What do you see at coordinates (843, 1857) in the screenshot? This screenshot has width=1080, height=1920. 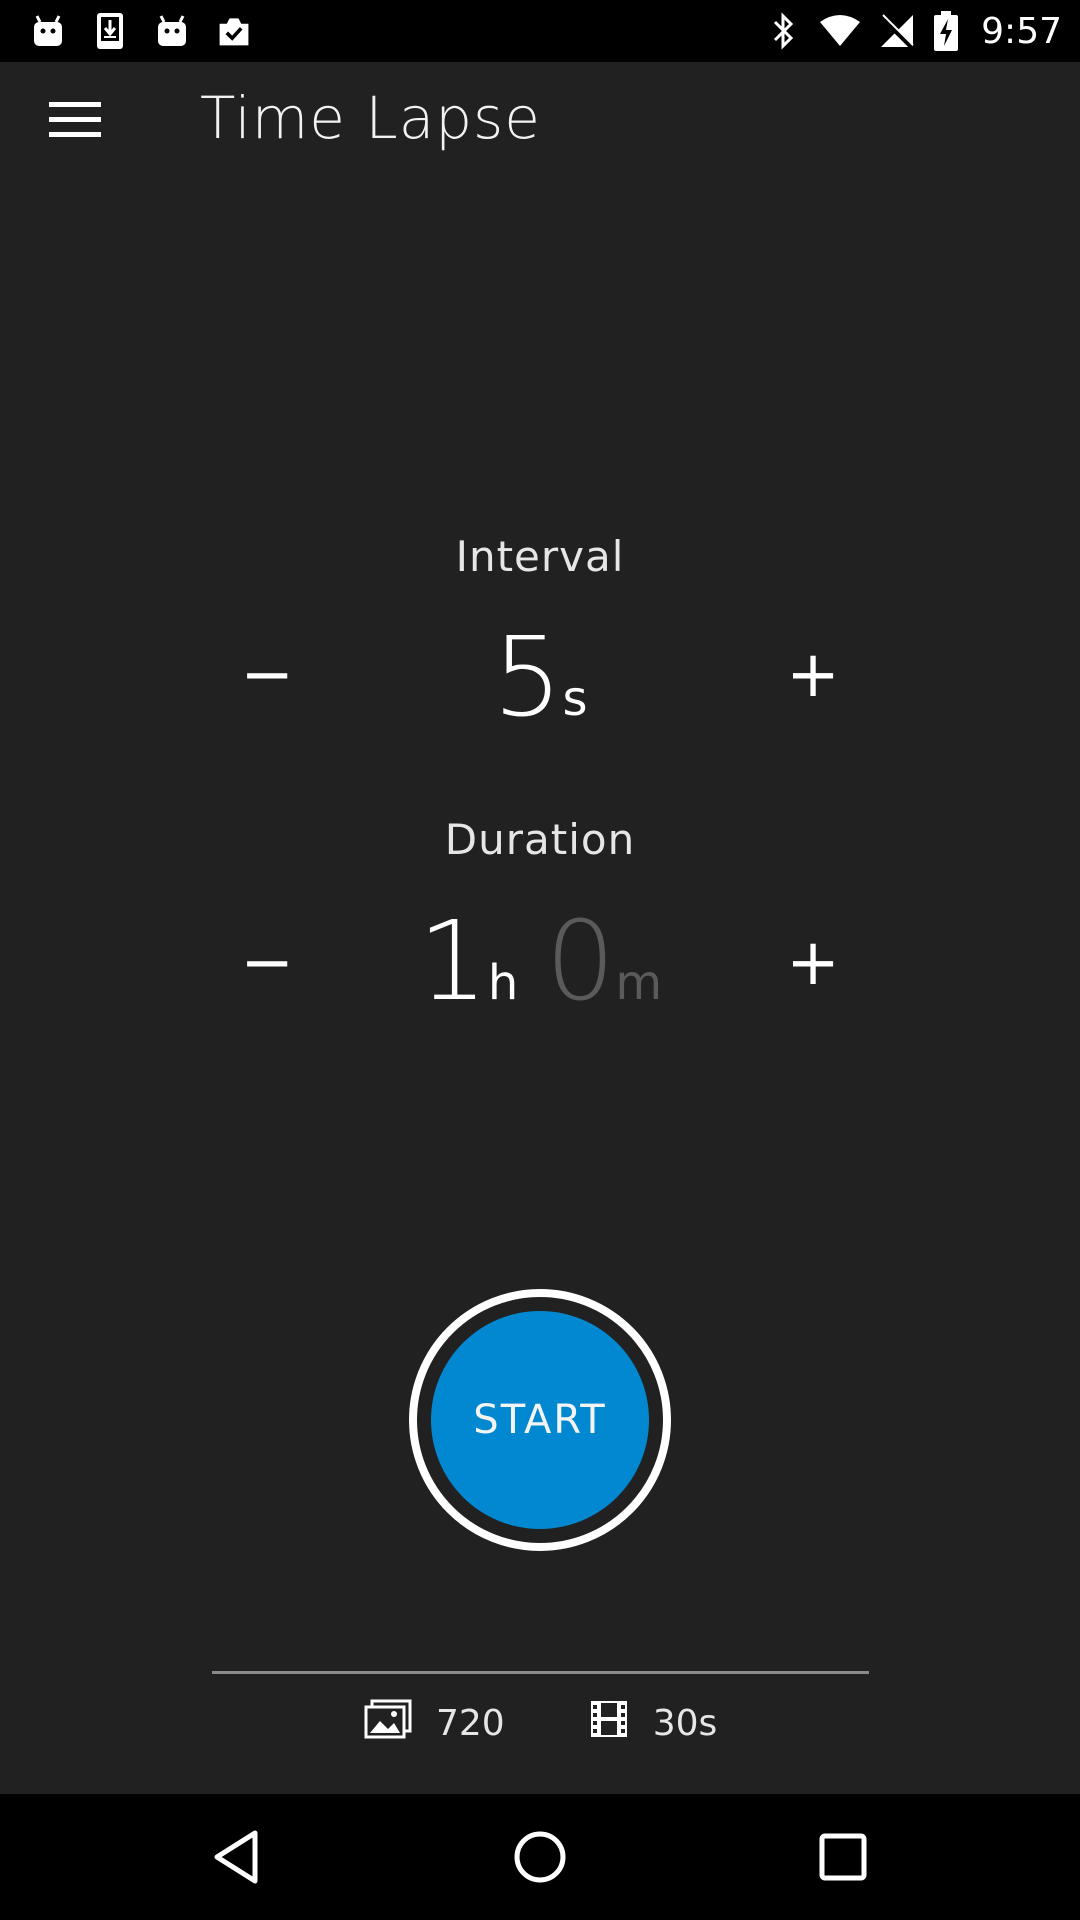 I see `recents-square-icon` at bounding box center [843, 1857].